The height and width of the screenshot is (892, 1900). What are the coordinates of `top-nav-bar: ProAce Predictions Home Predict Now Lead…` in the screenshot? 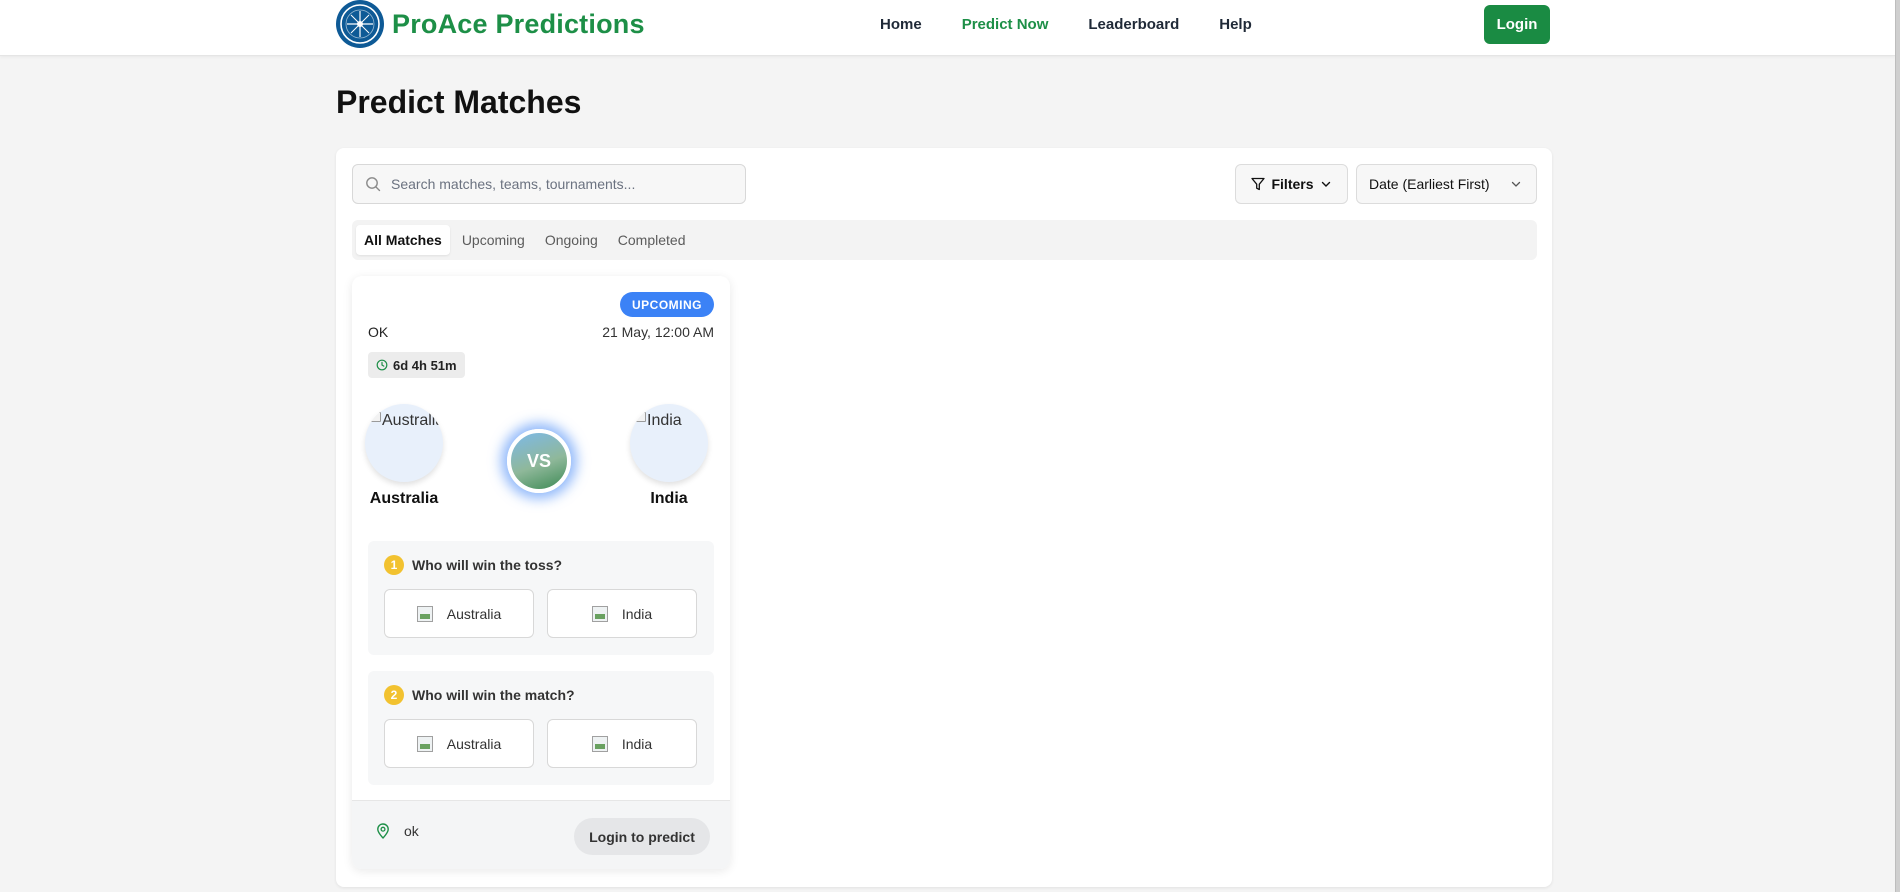 It's located at (947, 28).